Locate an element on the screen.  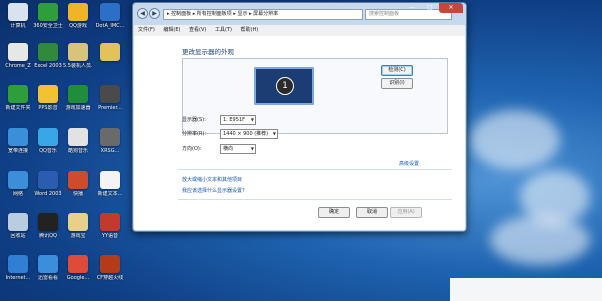
resolution-select: 1440 × 900 (推荐) ▼ is located at coordinates (249, 134).